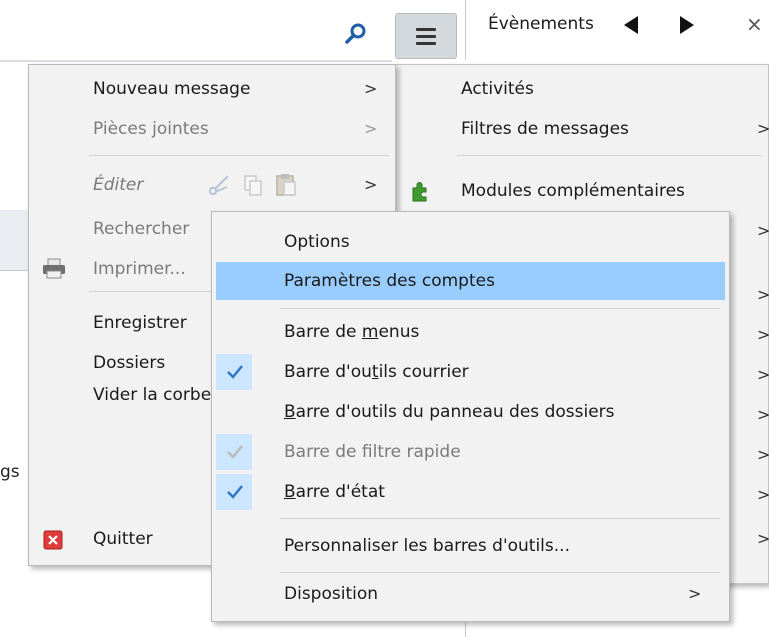  What do you see at coordinates (372, 452) in the screenshot?
I see `menu-item-quick-filter-bar: Barre de filtre rapide` at bounding box center [372, 452].